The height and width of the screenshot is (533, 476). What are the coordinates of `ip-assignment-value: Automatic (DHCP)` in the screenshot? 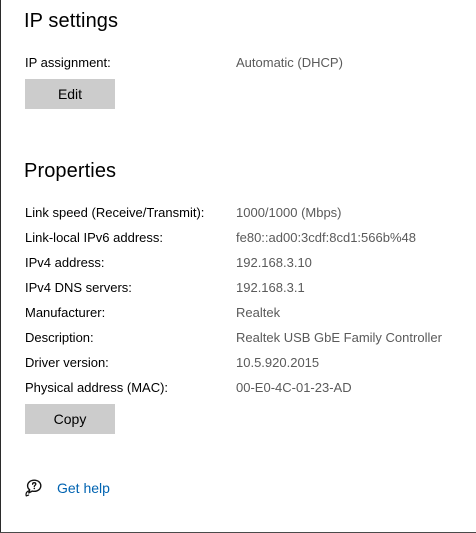 It's located at (289, 62).